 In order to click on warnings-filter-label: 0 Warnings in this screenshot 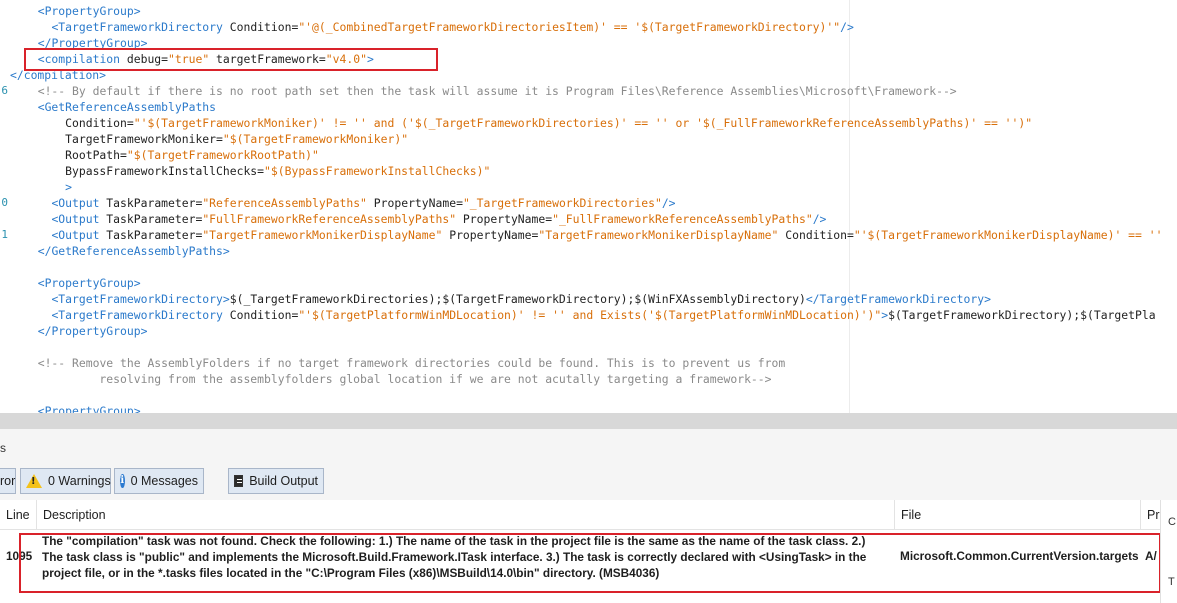, I will do `click(79, 481)`.